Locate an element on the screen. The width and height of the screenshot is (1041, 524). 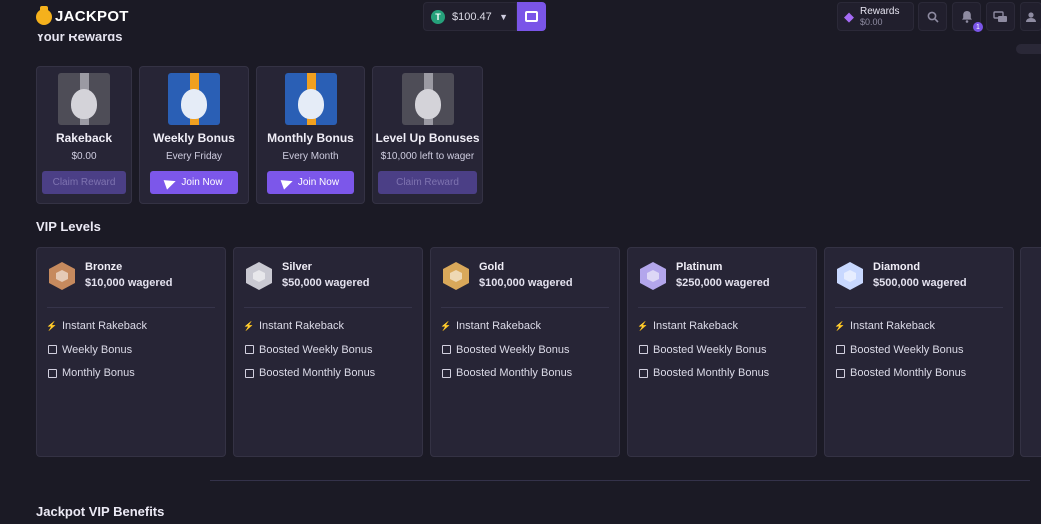
reward-title: Level Up Bonuses is located at coordinates (427, 138).